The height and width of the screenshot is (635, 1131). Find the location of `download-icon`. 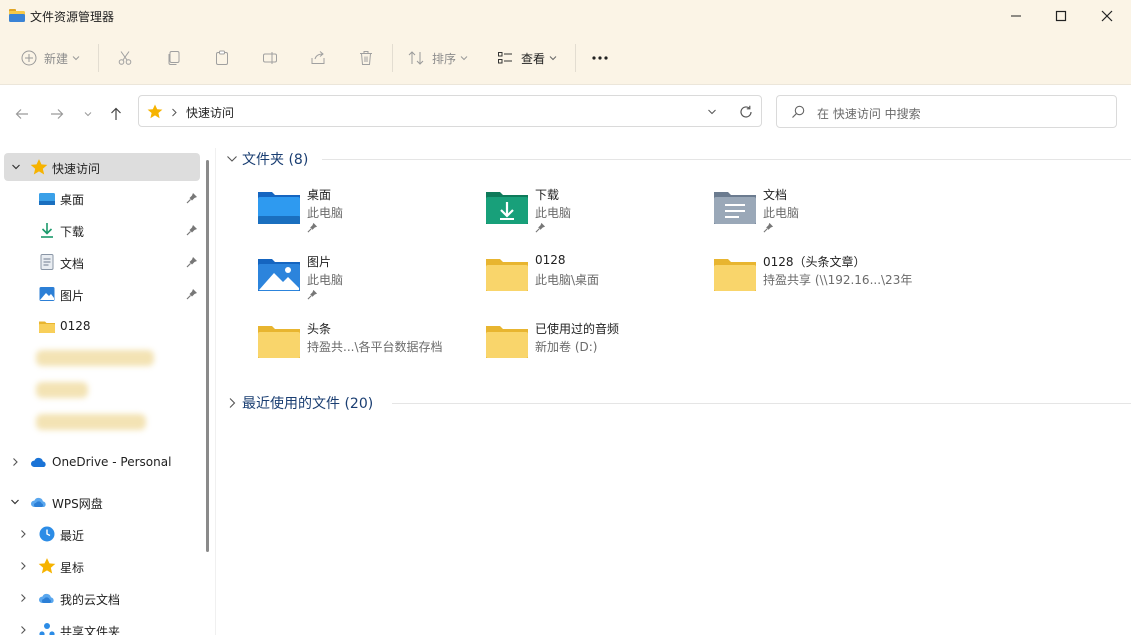

download-icon is located at coordinates (47, 230).